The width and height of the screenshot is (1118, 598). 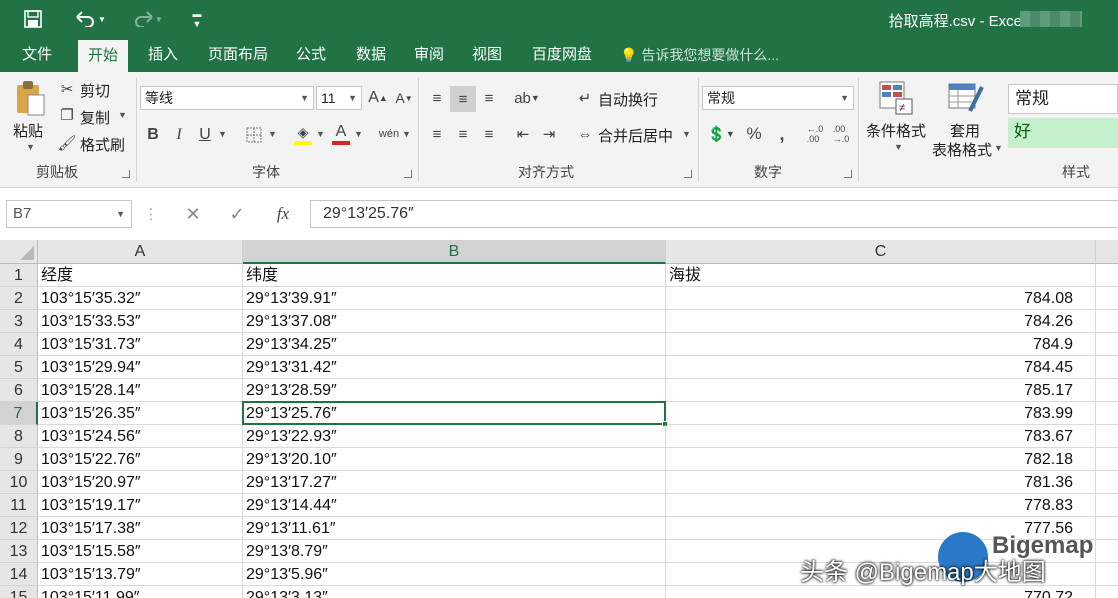 What do you see at coordinates (754, 134) in the screenshot?
I see `percent-button: %` at bounding box center [754, 134].